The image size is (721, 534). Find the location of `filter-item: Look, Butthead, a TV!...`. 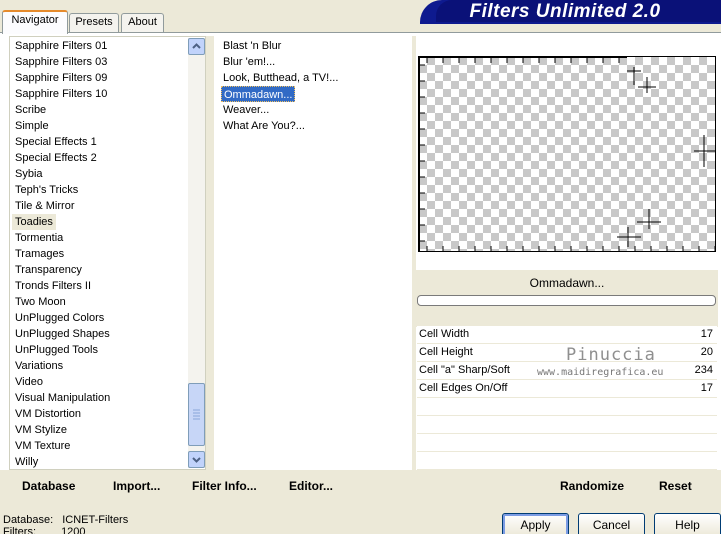

filter-item: Look, Butthead, a TV!... is located at coordinates (280, 78).